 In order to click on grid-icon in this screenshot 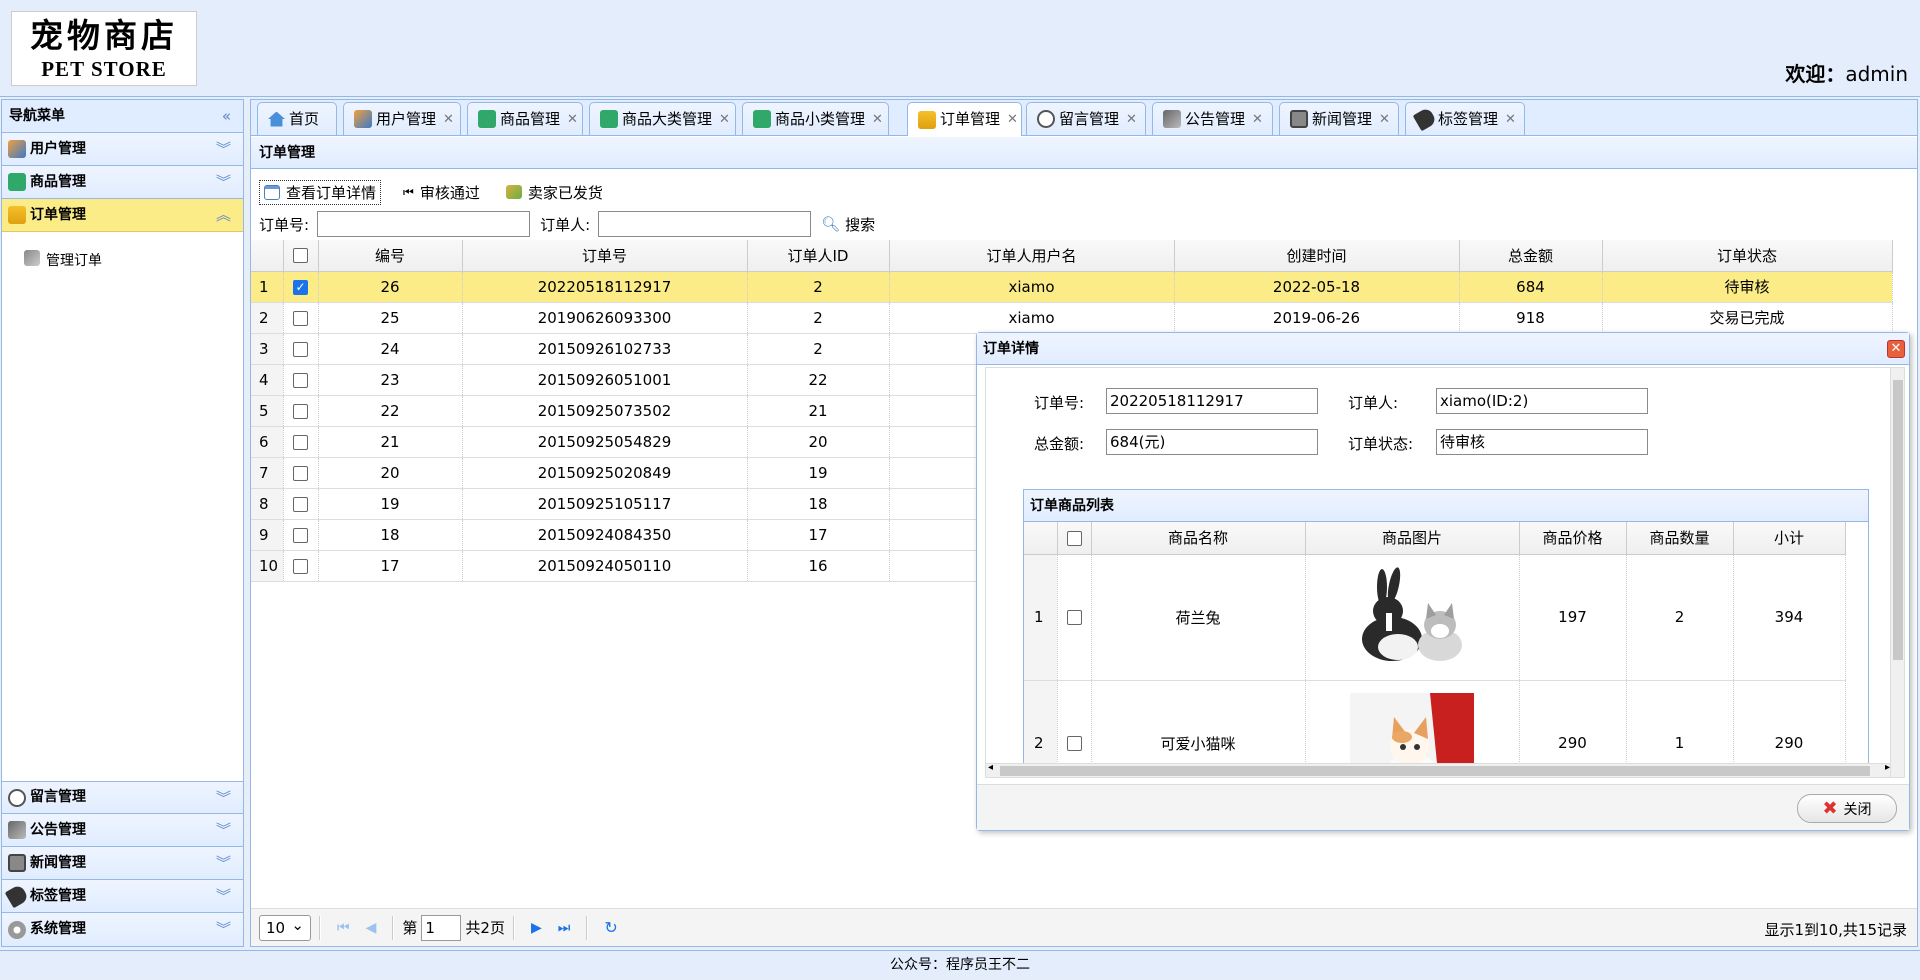, I will do `click(487, 119)`.